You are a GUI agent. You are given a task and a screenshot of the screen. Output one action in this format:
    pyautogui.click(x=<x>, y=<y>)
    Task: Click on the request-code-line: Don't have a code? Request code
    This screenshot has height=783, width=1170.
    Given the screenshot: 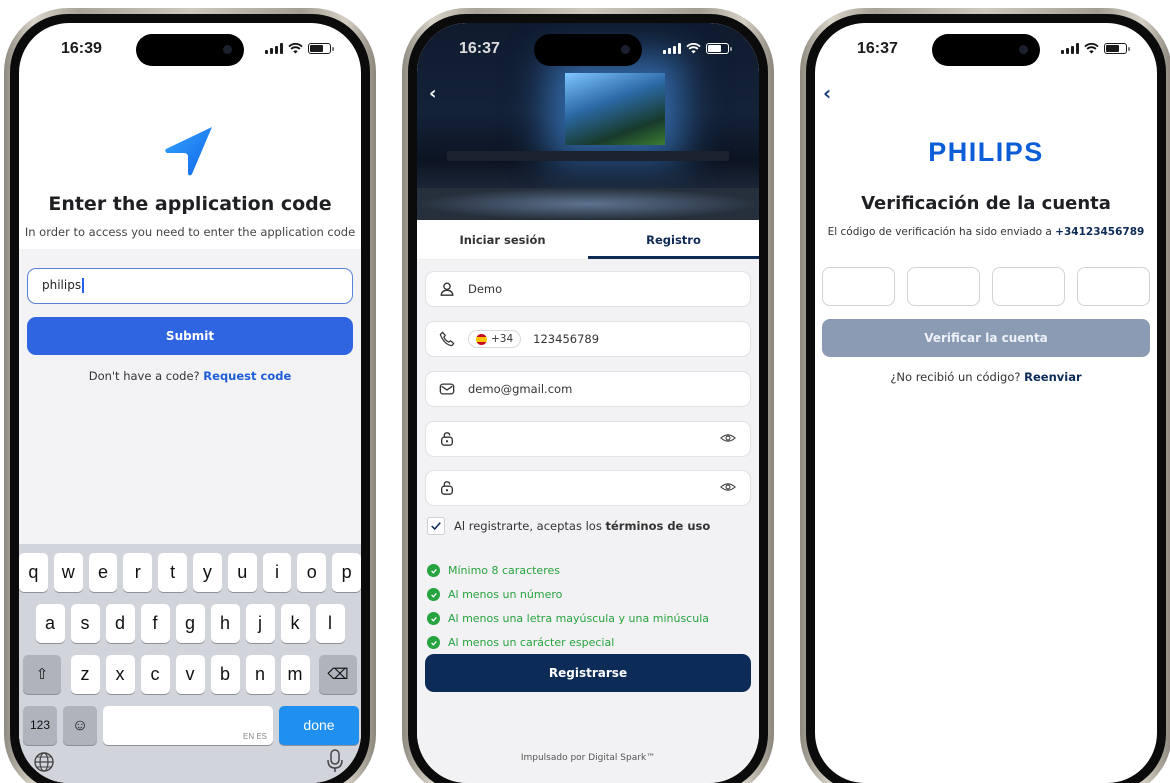 What is the action you would take?
    pyautogui.click(x=190, y=376)
    